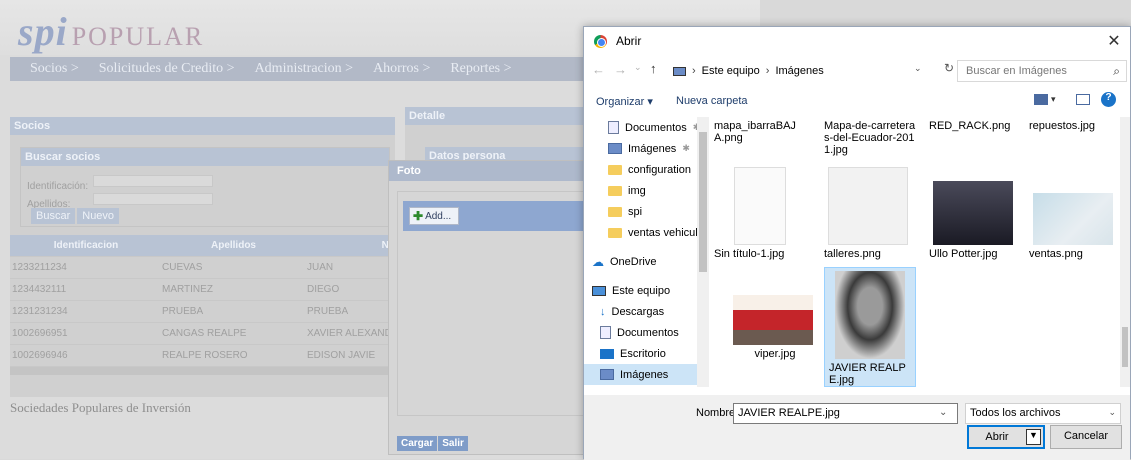 The width and height of the screenshot is (1131, 460). What do you see at coordinates (1053, 99) in the screenshot?
I see `view-dropdown-icon: ▾` at bounding box center [1053, 99].